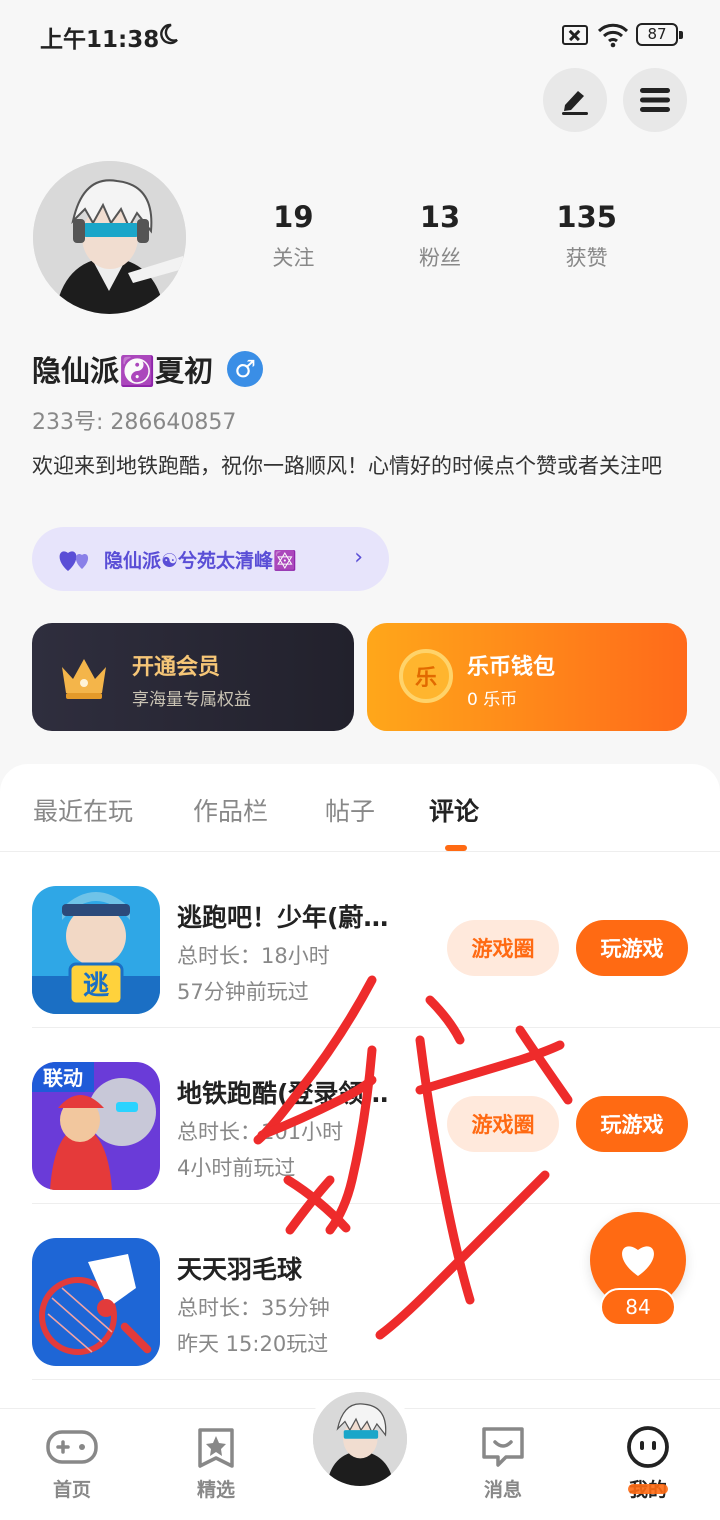 This screenshot has width=720, height=1520. Describe the element at coordinates (502, 1490) in the screenshot. I see `nav-label: 消息` at that location.